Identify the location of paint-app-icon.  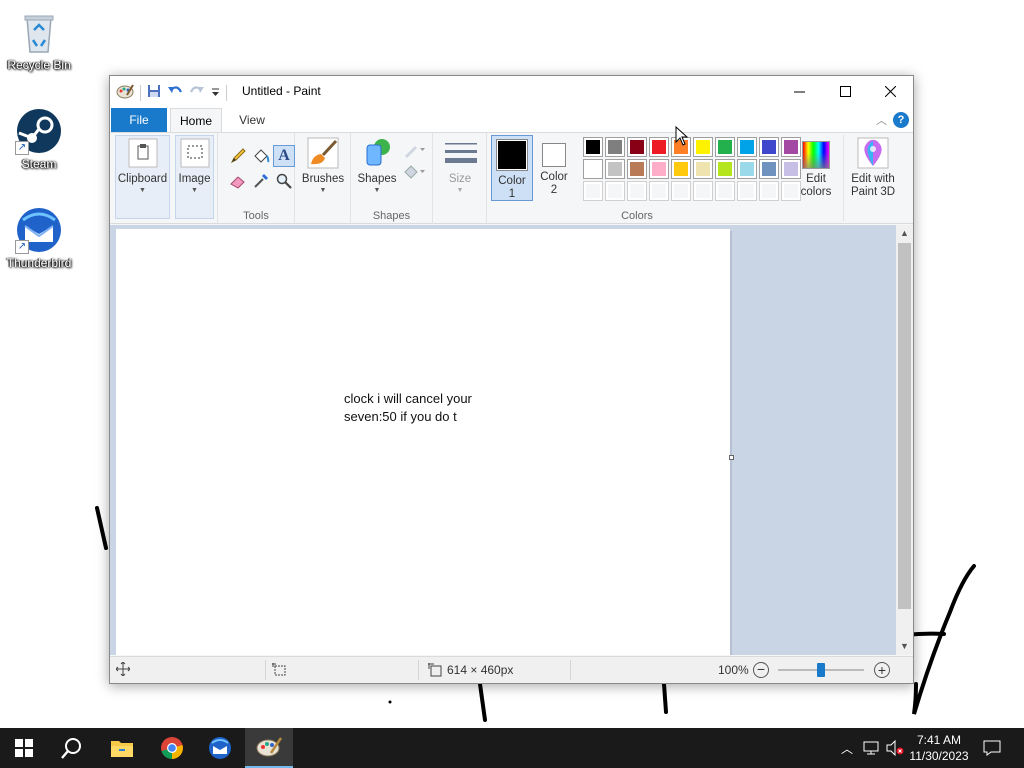
(125, 92).